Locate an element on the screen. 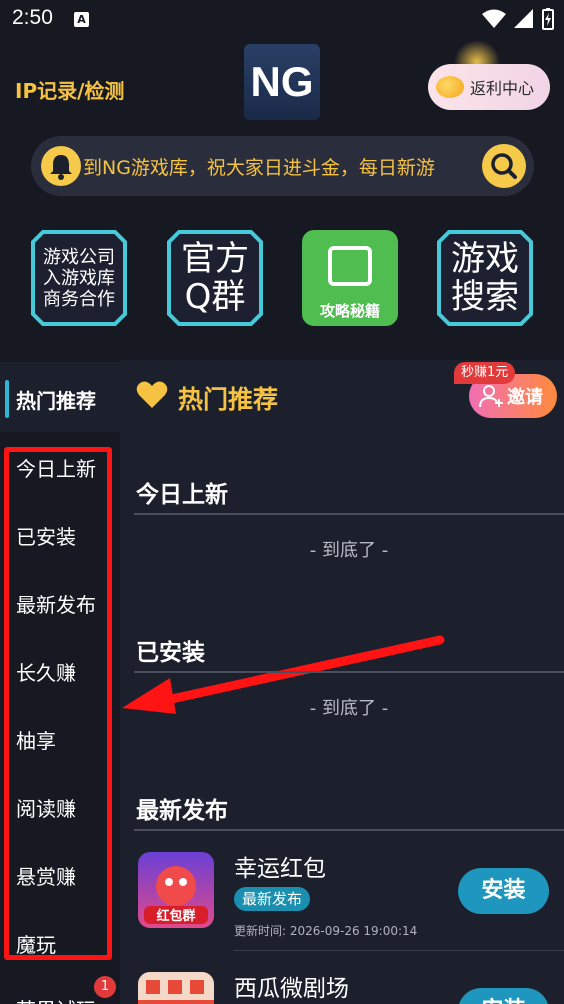  section-title-installed: 已安装 is located at coordinates (170, 653).